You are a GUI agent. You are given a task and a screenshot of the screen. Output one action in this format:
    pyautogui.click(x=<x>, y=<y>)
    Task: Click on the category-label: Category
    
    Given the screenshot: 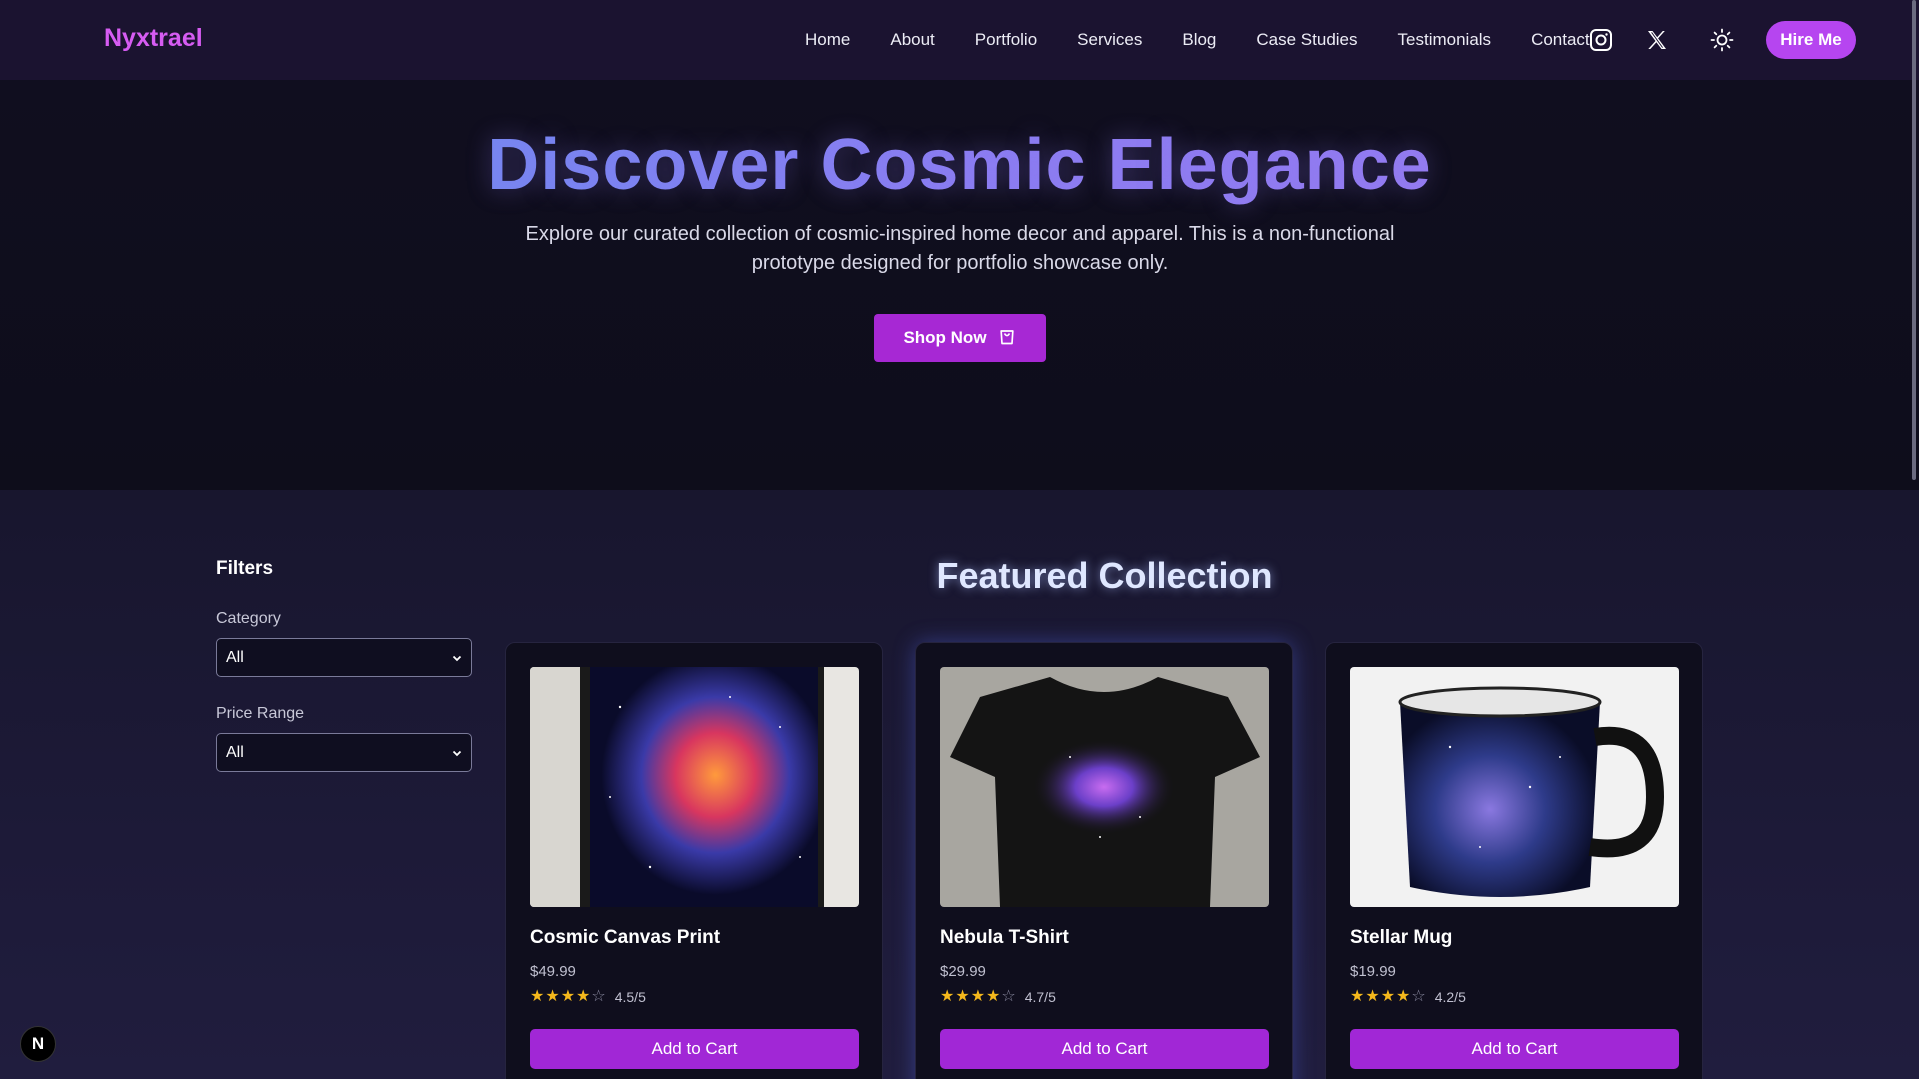 What is the action you would take?
    pyautogui.click(x=248, y=618)
    